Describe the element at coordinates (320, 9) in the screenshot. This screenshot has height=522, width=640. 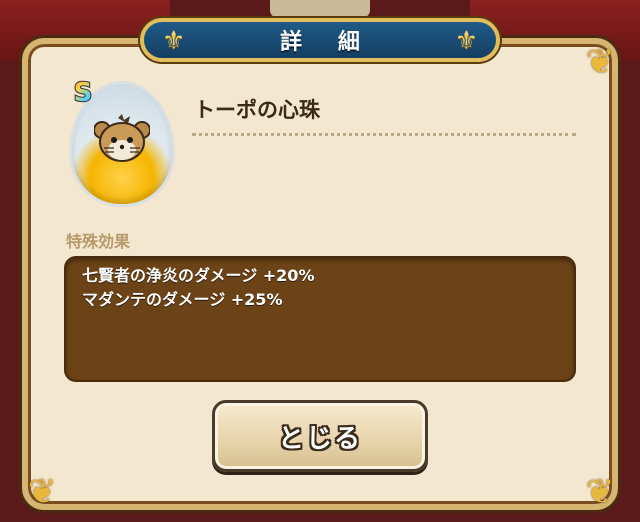
I see `background-scenery-center` at that location.